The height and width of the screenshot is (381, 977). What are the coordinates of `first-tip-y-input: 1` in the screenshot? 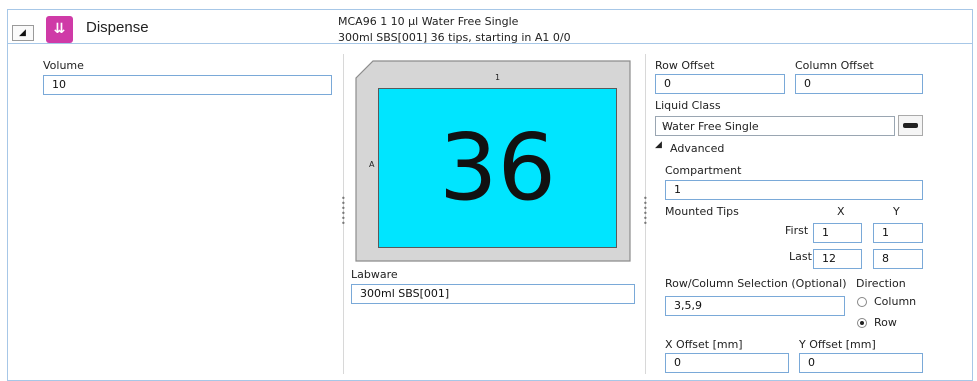 It's located at (898, 233).